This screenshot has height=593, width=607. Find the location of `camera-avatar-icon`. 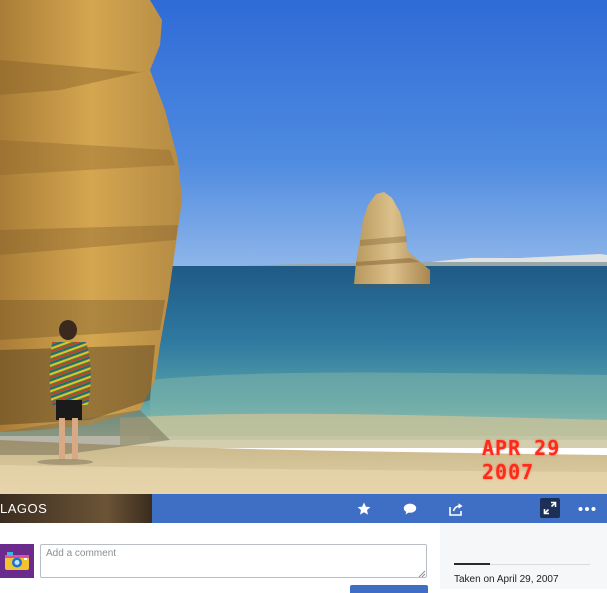

camera-avatar-icon is located at coordinates (17, 561).